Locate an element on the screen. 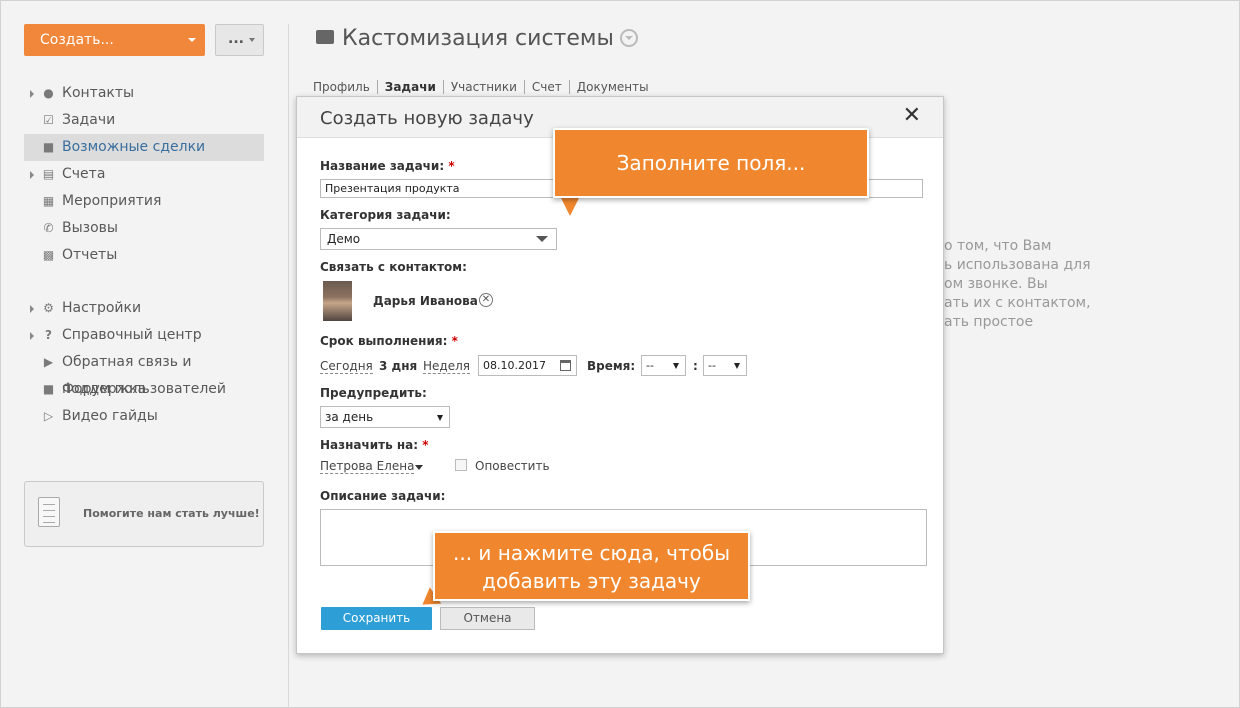 The image size is (1240, 708). briefcase-icon is located at coordinates (325, 37).